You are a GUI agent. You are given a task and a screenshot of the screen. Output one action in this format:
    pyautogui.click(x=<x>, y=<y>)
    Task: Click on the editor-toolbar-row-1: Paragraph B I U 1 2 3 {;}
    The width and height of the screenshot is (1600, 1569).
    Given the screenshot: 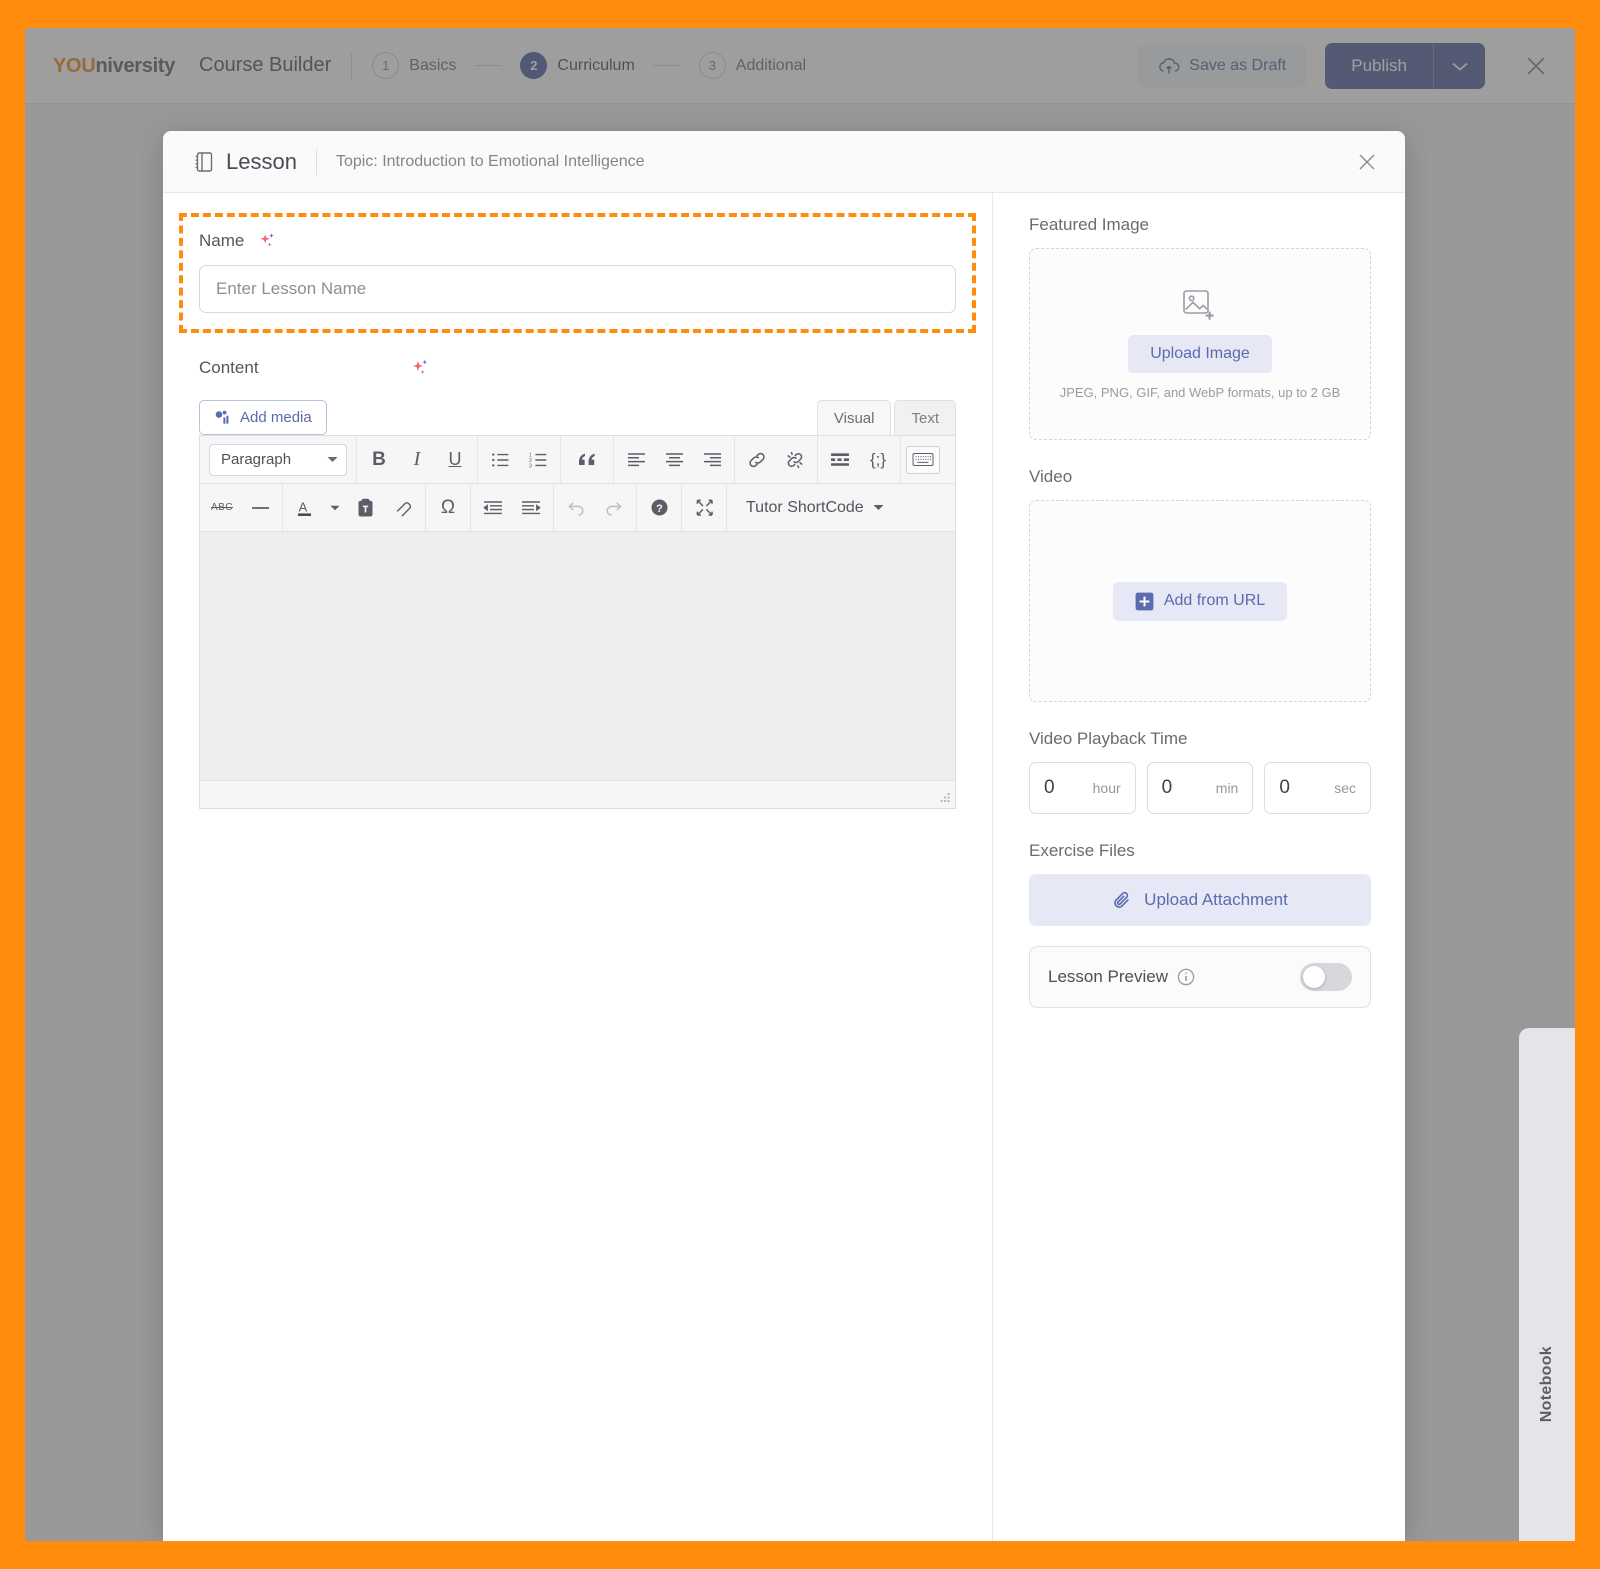 What is the action you would take?
    pyautogui.click(x=577, y=460)
    